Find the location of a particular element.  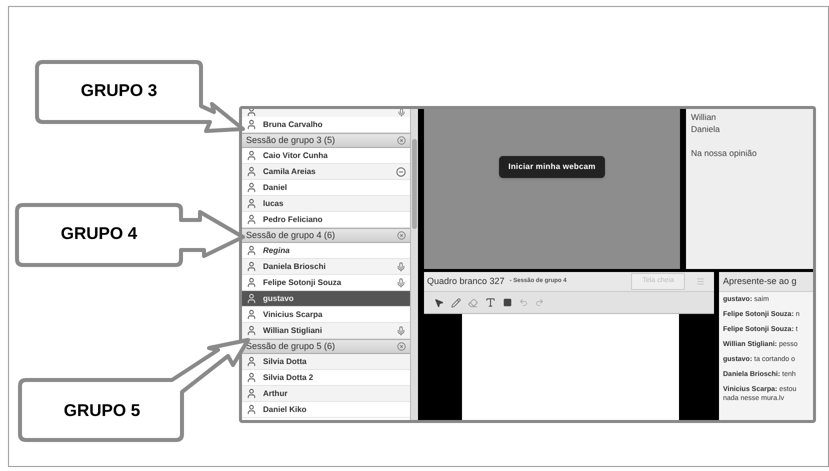

attendee-row: lucas is located at coordinates (326, 204).